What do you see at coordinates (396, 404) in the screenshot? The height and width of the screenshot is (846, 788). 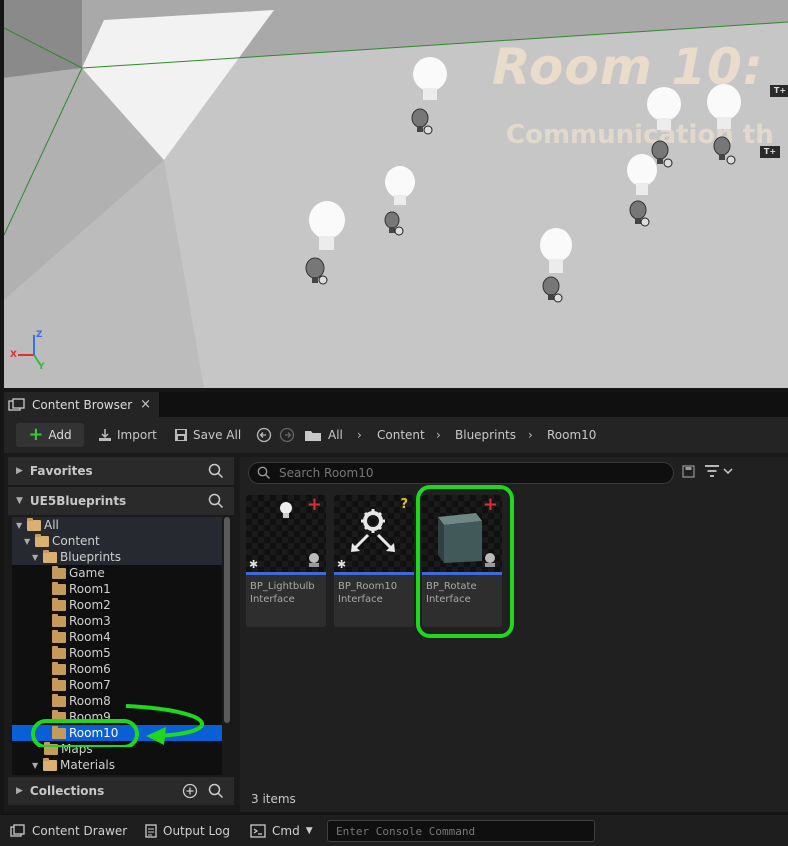 I see `tab-bar: Content Browser ×` at bounding box center [396, 404].